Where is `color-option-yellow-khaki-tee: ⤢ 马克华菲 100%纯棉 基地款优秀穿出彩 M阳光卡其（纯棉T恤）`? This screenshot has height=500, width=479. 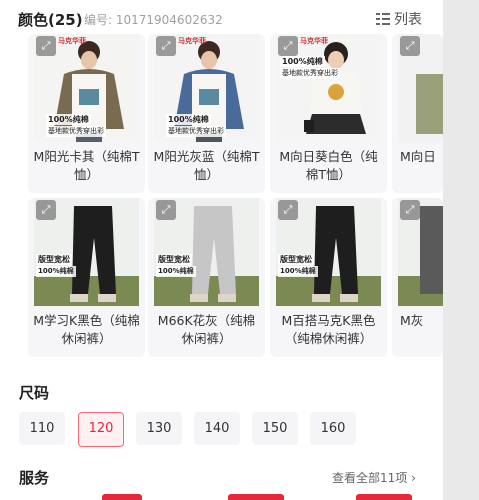 color-option-yellow-khaki-tee: ⤢ 马克华菲 100%纯棉 基地款优秀穿出彩 M阳光卡其（纯棉T恤） is located at coordinates (86, 113).